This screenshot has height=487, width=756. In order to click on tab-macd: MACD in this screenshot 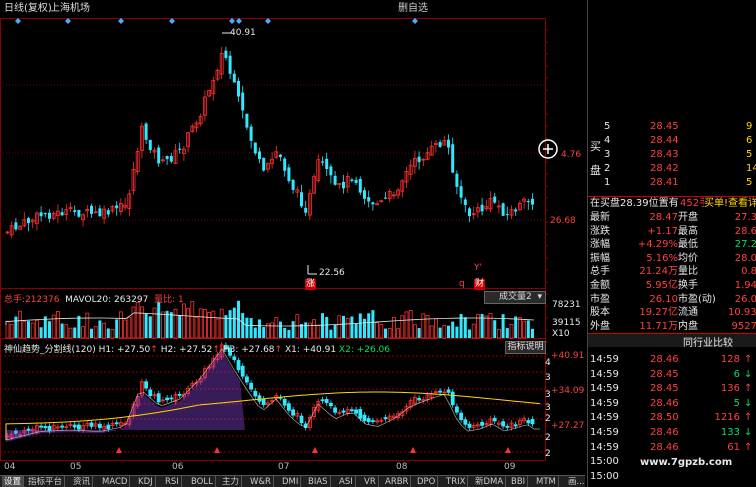, I will do `click(115, 481)`.